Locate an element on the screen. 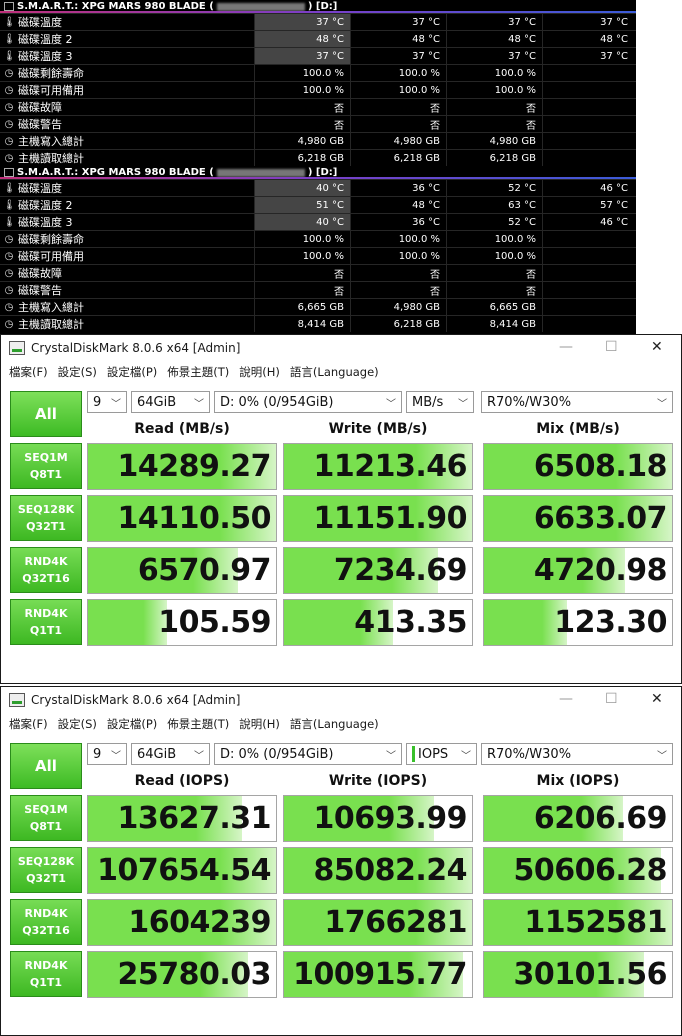  sensor-row: ◷ 主機寫入總計 4,980 GB 4,980 GB 4,980 GB is located at coordinates (318, 140).